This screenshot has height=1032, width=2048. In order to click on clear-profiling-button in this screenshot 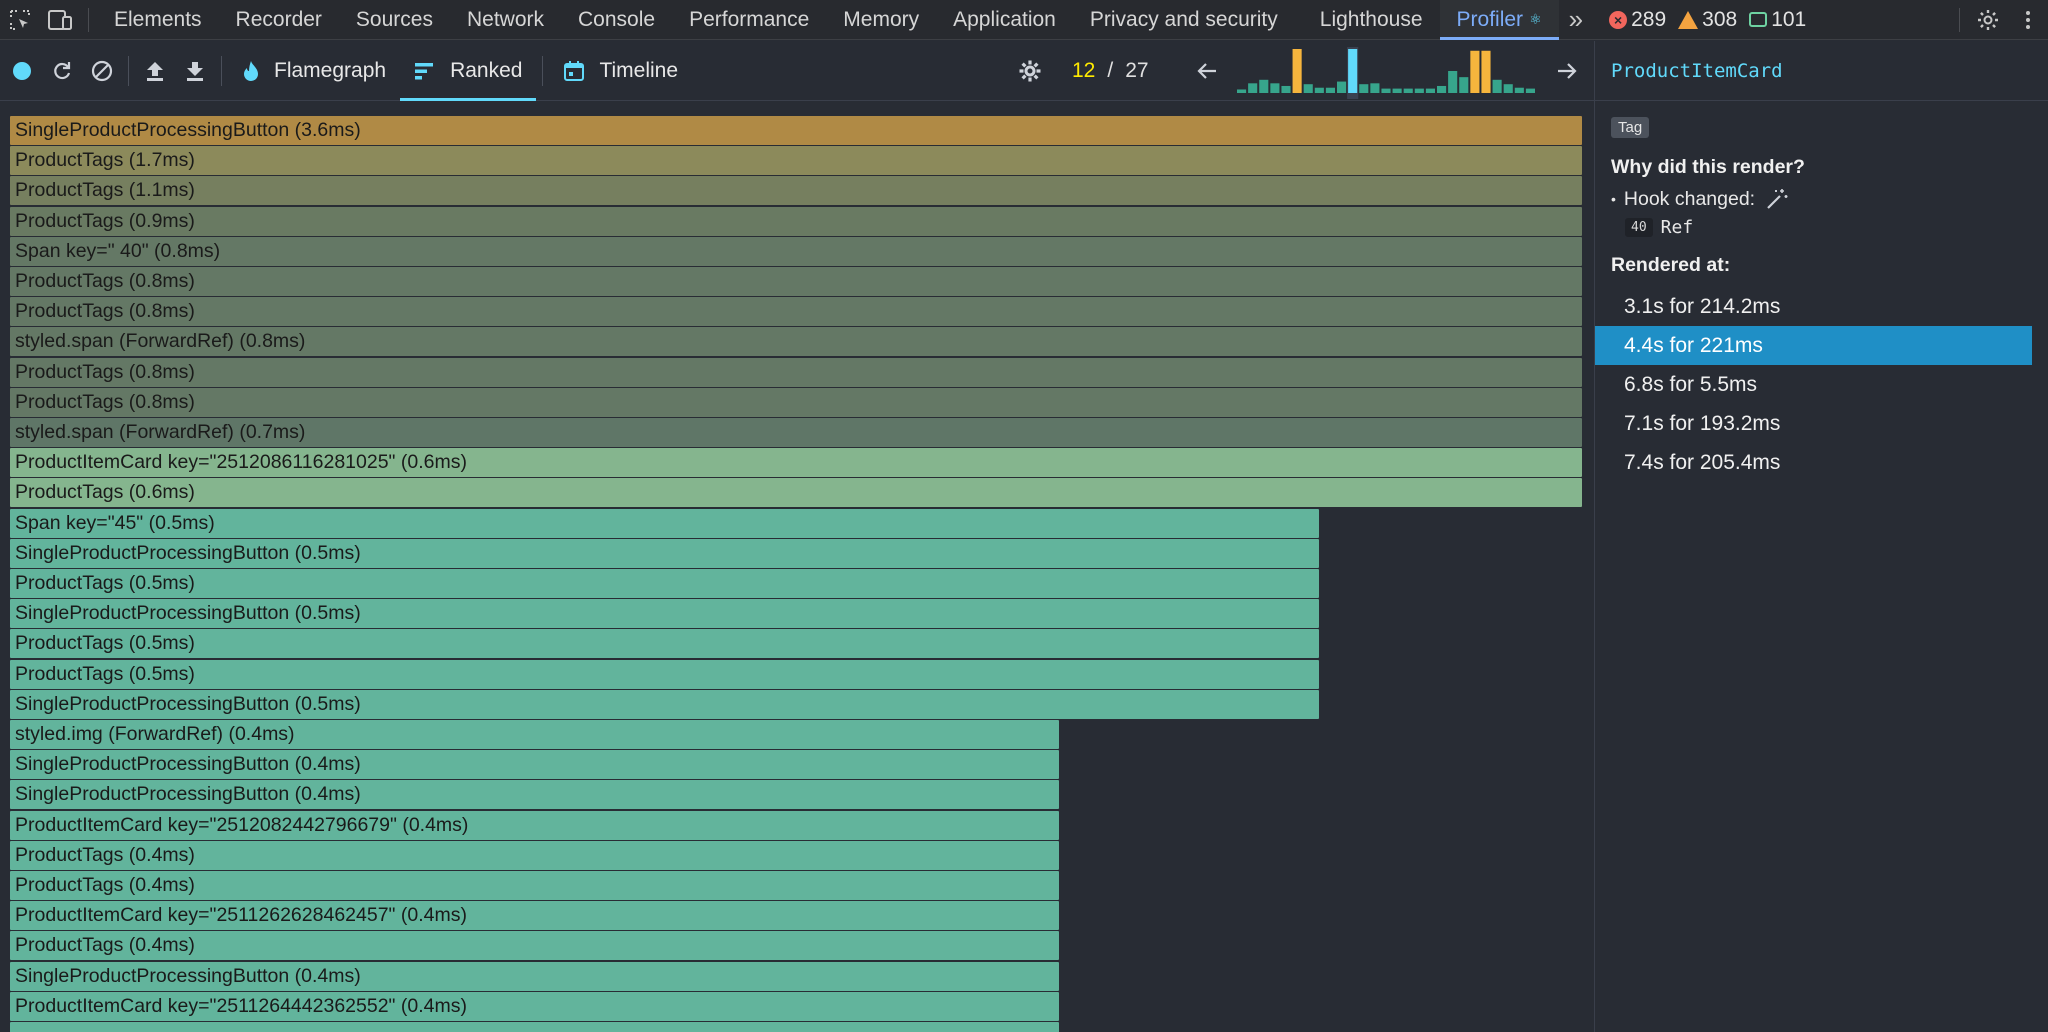, I will do `click(102, 71)`.